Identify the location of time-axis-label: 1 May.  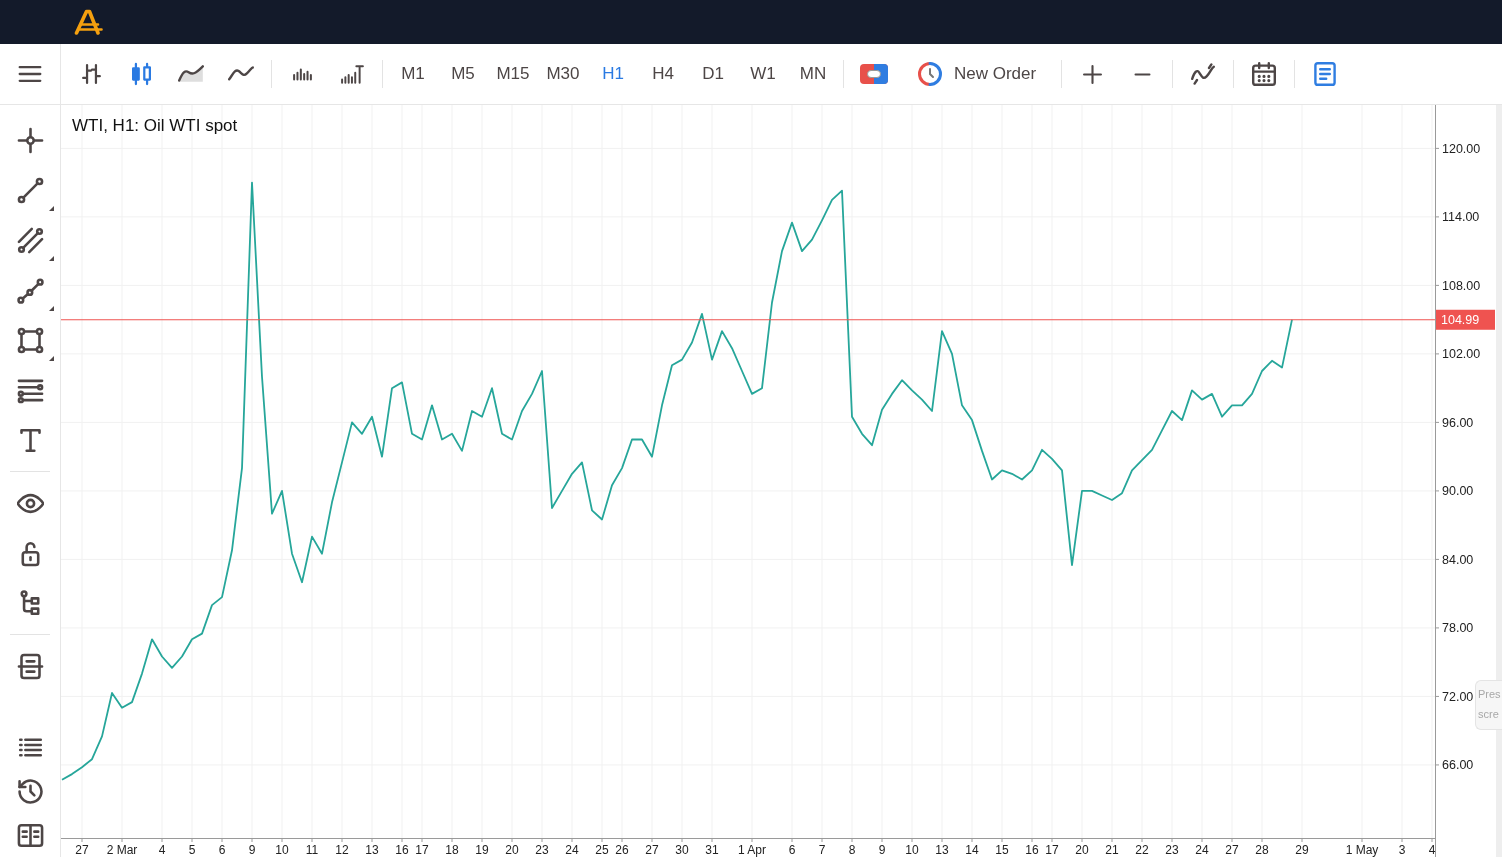
(1362, 850).